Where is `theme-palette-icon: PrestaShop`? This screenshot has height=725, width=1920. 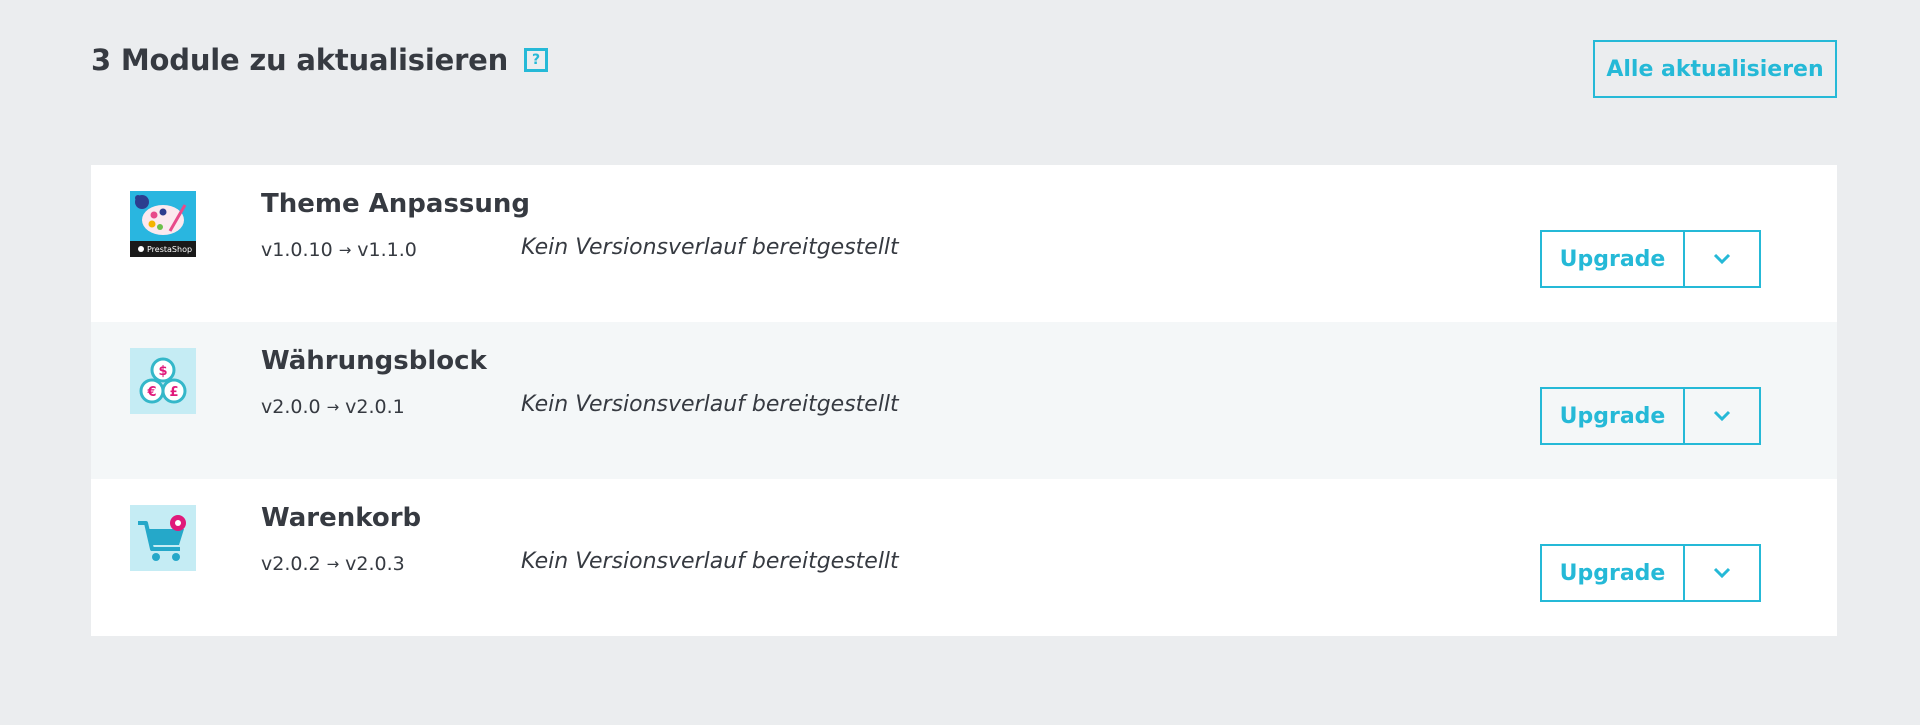
theme-palette-icon: PrestaShop is located at coordinates (163, 224).